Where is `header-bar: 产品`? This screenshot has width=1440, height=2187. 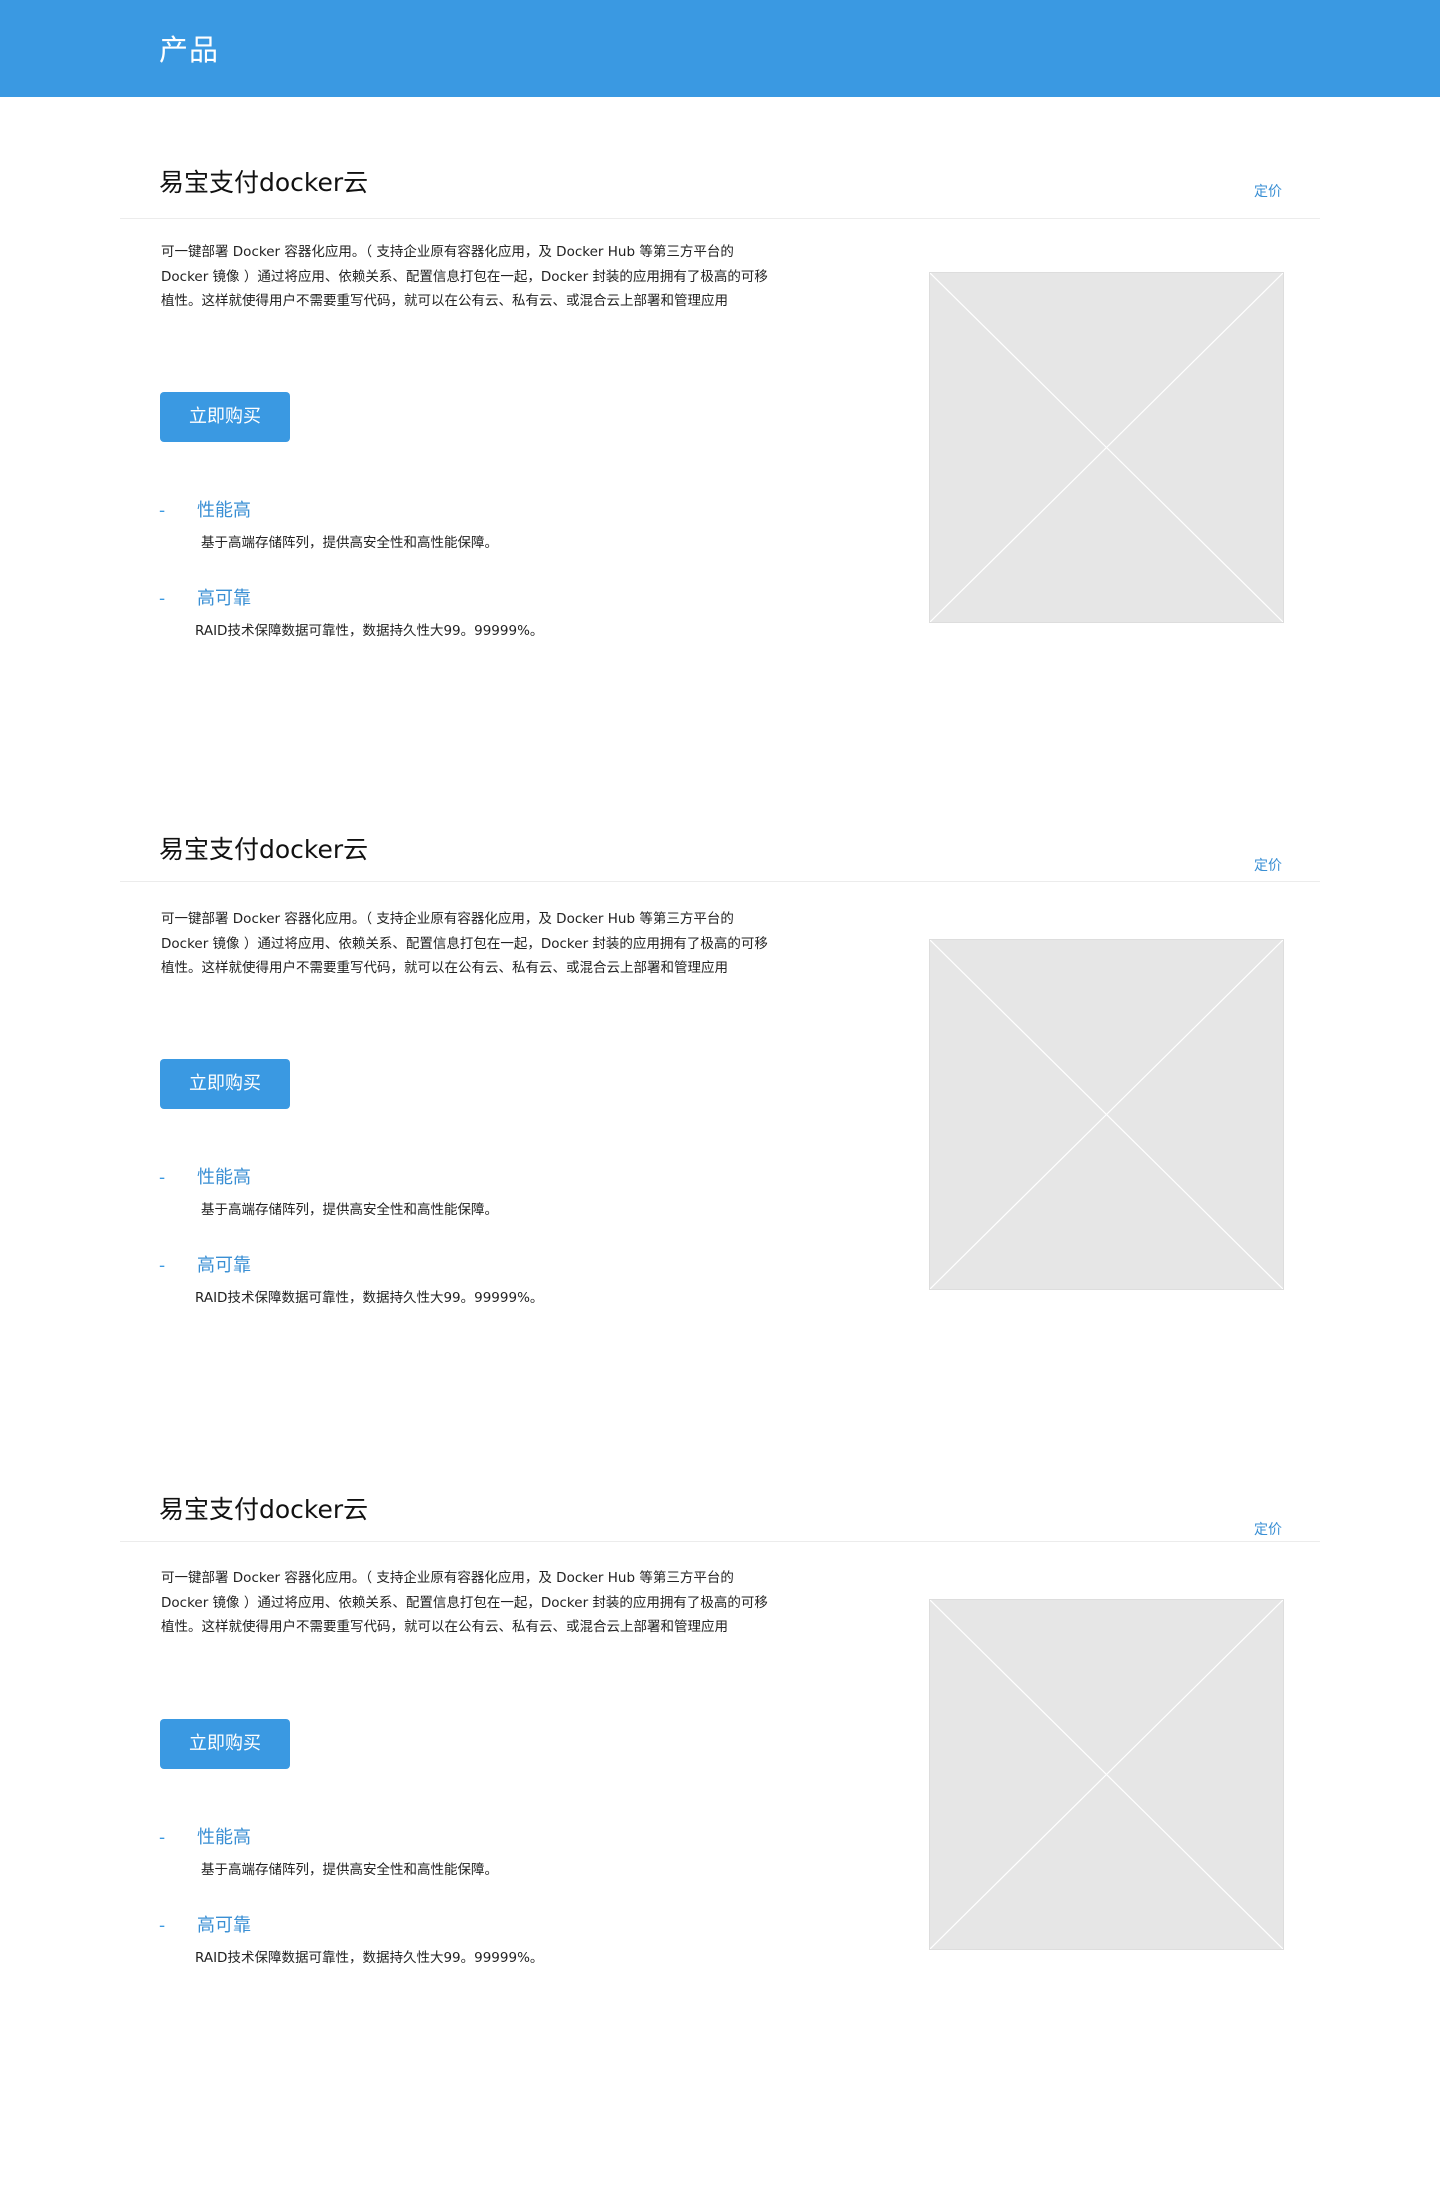
header-bar: 产品 is located at coordinates (720, 48).